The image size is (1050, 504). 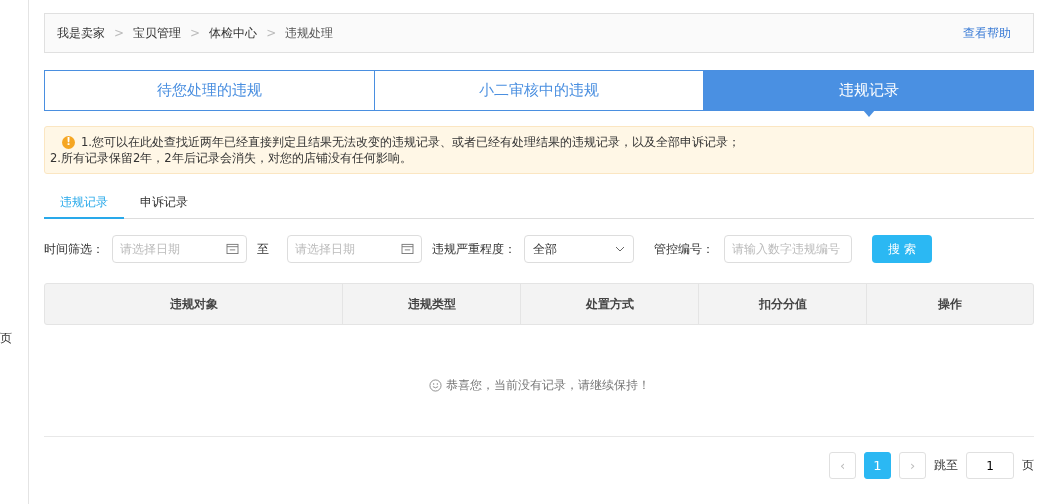 I want to click on filter-label: 时间筛选：, so click(x=74, y=249).